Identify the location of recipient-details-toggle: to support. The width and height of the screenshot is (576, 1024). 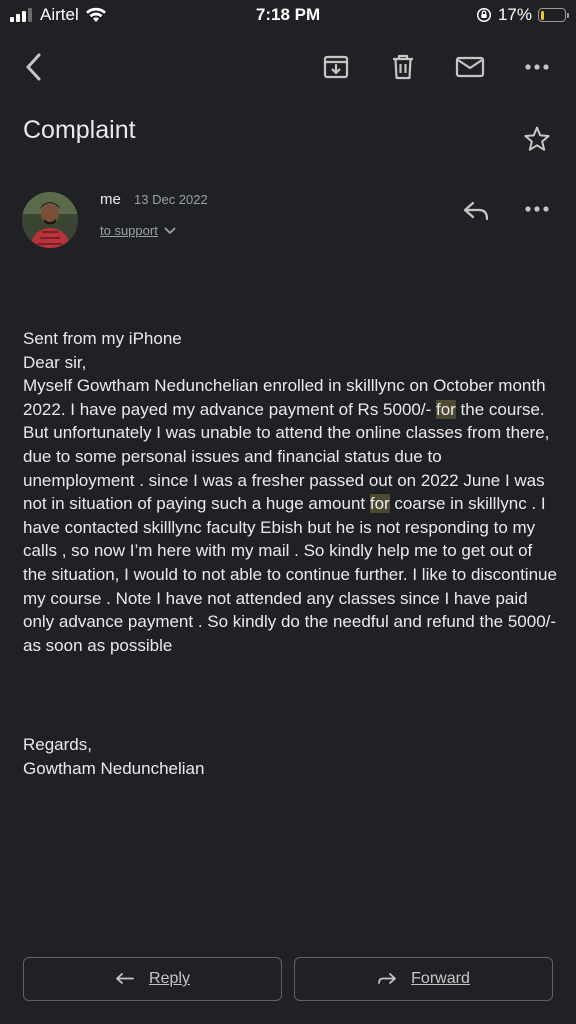
(138, 230).